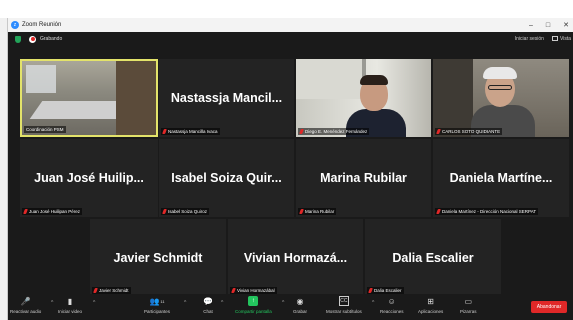  Describe the element at coordinates (25, 307) in the screenshot. I see `unmute-button: 🎤 Reactivar audio` at that location.